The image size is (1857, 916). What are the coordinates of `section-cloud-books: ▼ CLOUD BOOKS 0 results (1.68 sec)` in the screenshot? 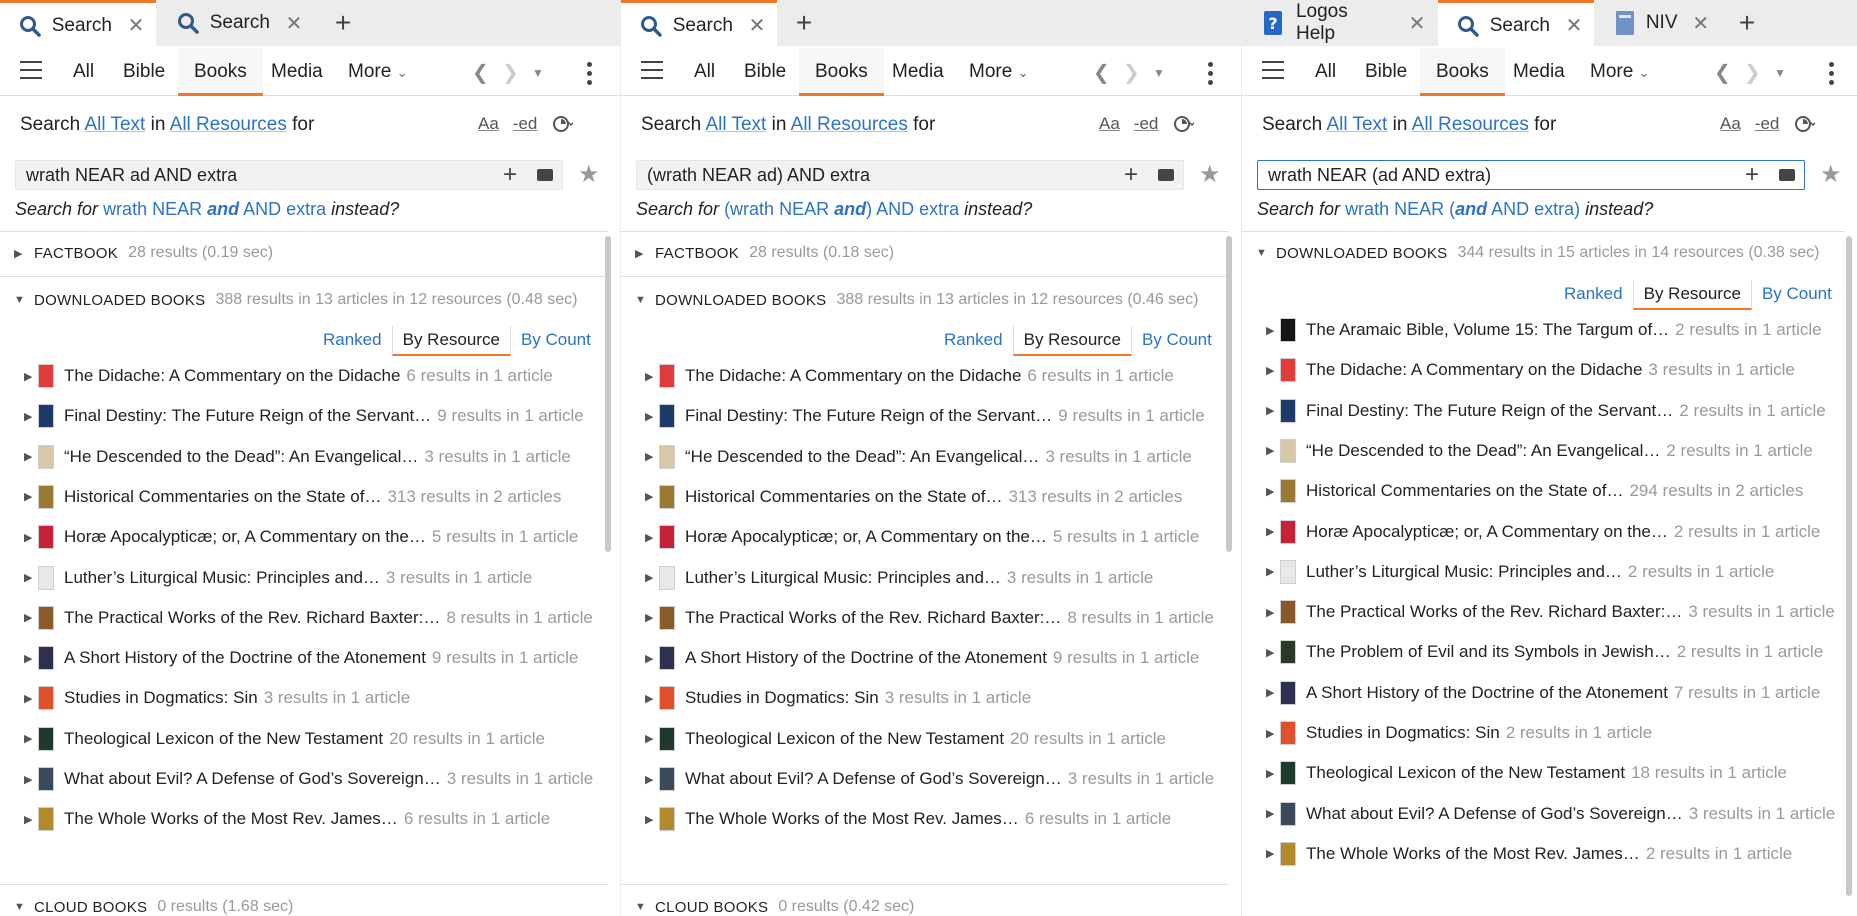 It's located at (153, 907).